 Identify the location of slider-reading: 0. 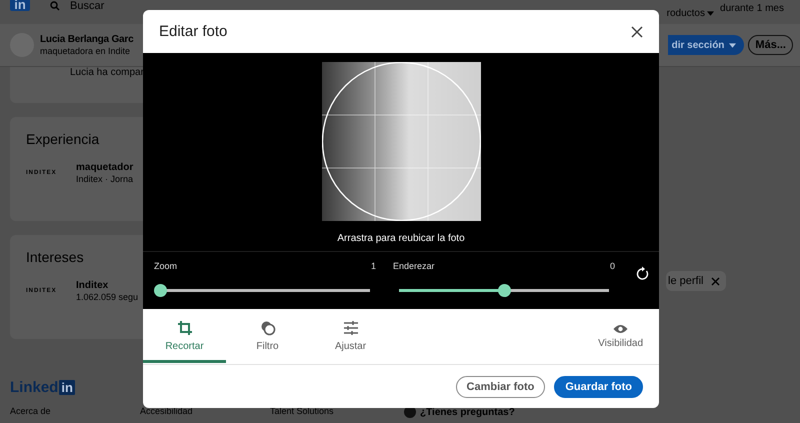
(612, 266).